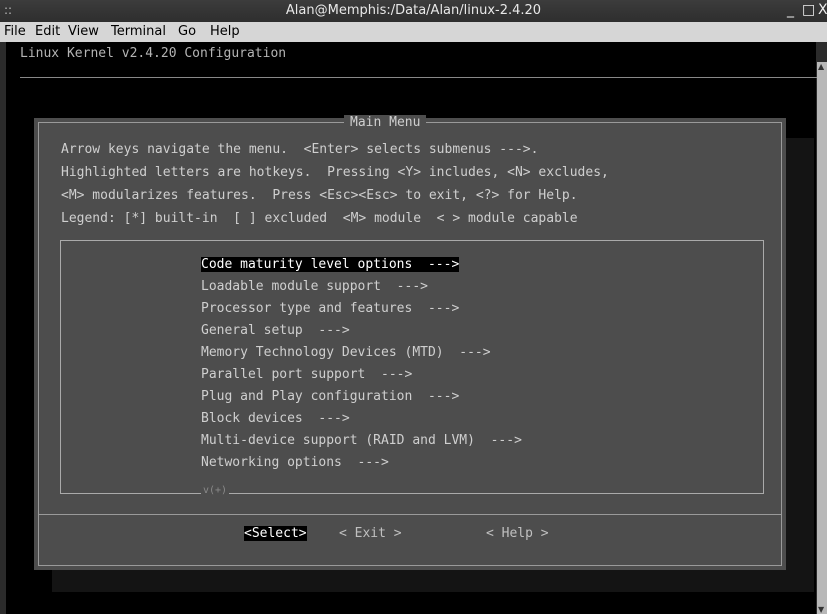  Describe the element at coordinates (15, 31) in the screenshot. I see `menu-file: File` at that location.